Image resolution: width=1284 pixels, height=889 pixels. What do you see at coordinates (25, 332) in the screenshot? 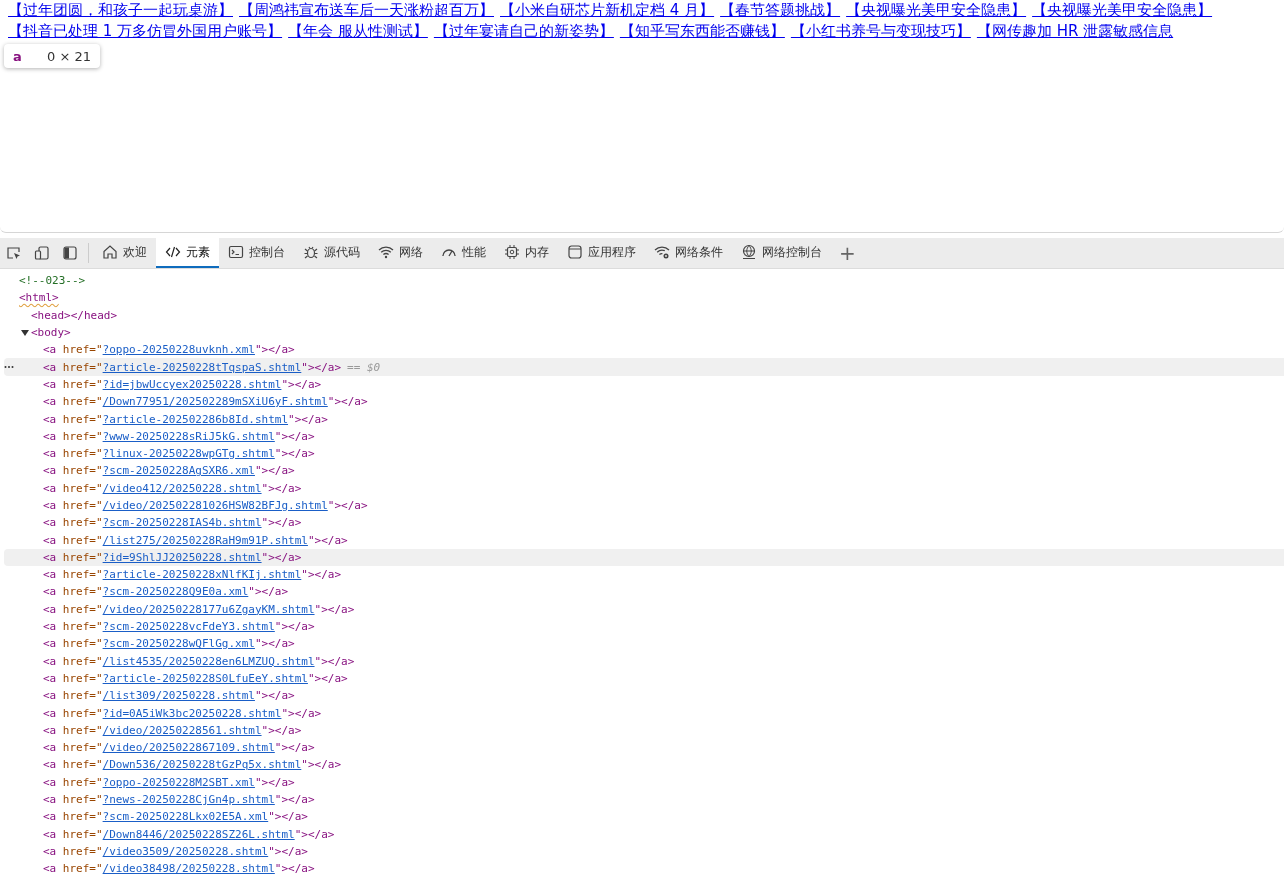
I see `expand-triangle-icon` at bounding box center [25, 332].